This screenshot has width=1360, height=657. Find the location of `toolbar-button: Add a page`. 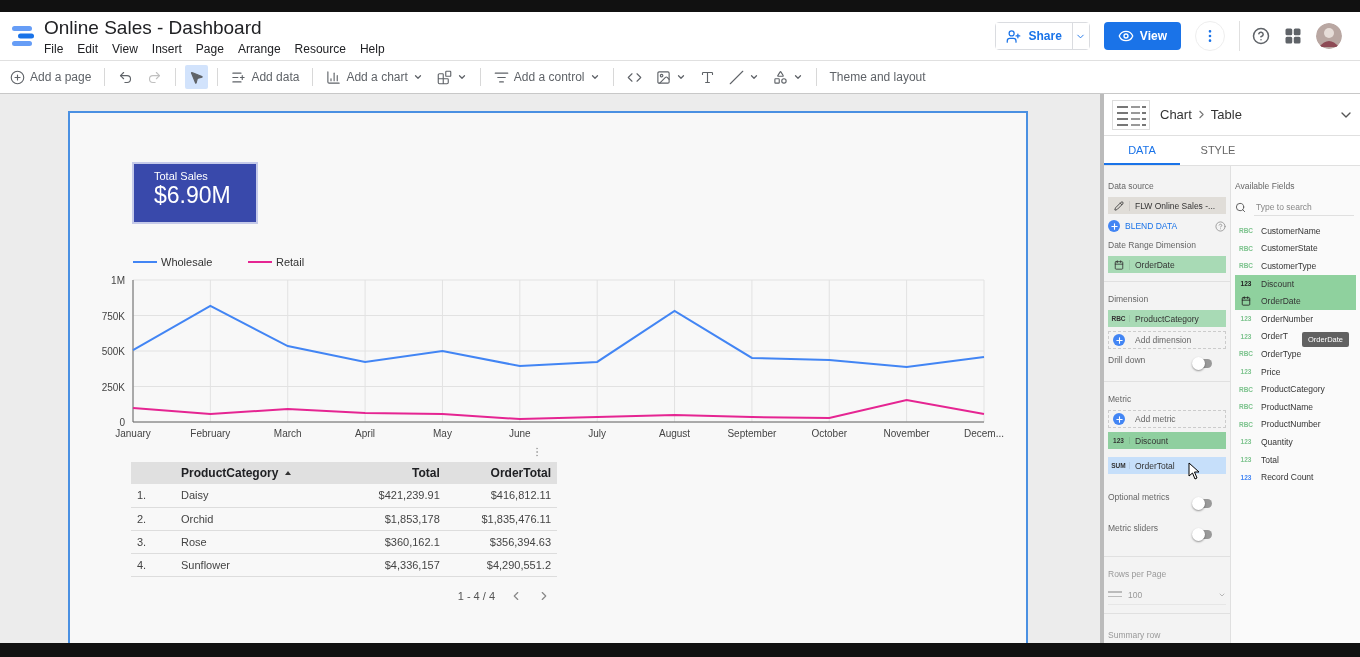

toolbar-button: Add a page is located at coordinates (51, 77).